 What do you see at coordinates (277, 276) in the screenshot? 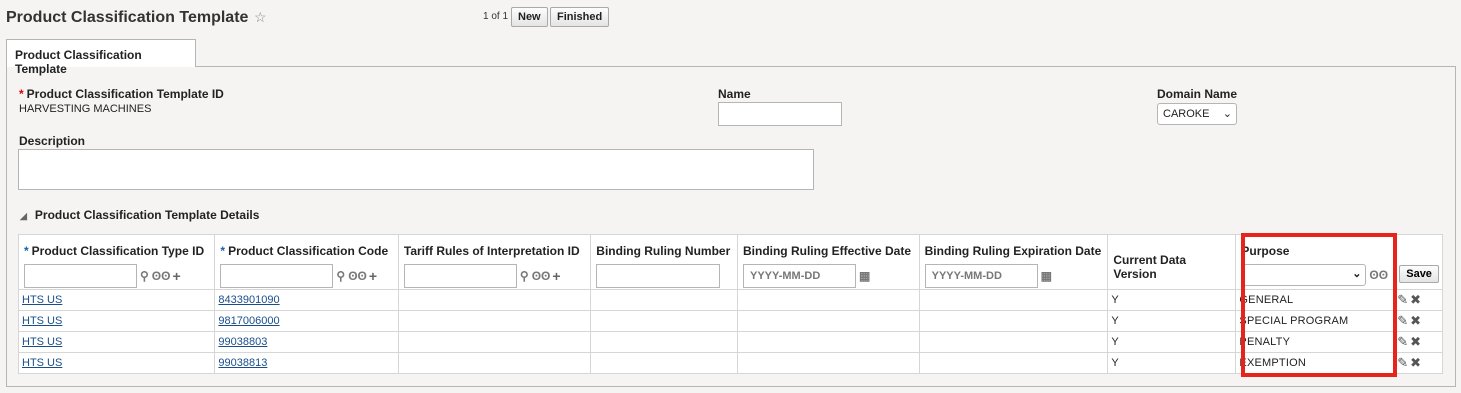
I see `code-filter-input` at bounding box center [277, 276].